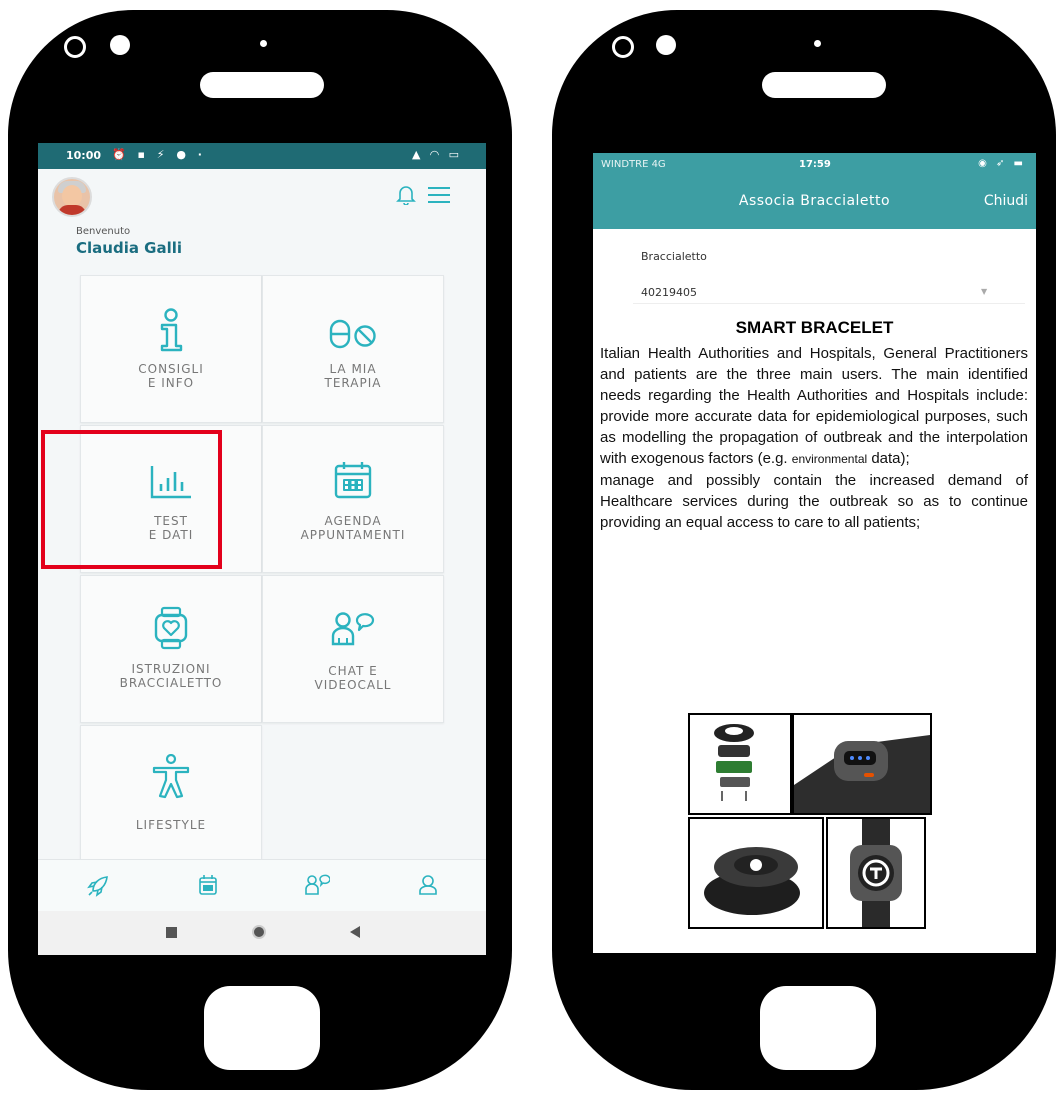 This screenshot has width=1061, height=1098. I want to click on bracelet-wrist-photo, so click(862, 764).